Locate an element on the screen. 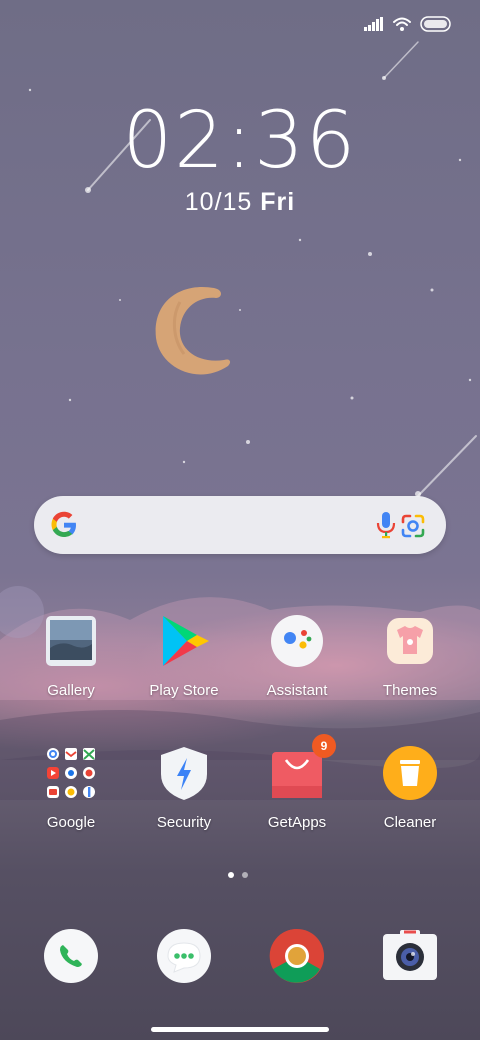  gallery-icon is located at coordinates (71, 641).